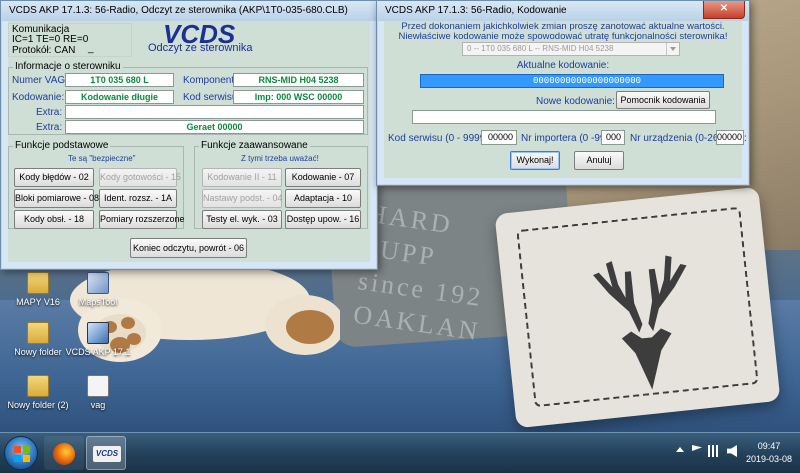 The height and width of the screenshot is (473, 800). I want to click on clock-date: 2019-03-08, so click(768, 459).